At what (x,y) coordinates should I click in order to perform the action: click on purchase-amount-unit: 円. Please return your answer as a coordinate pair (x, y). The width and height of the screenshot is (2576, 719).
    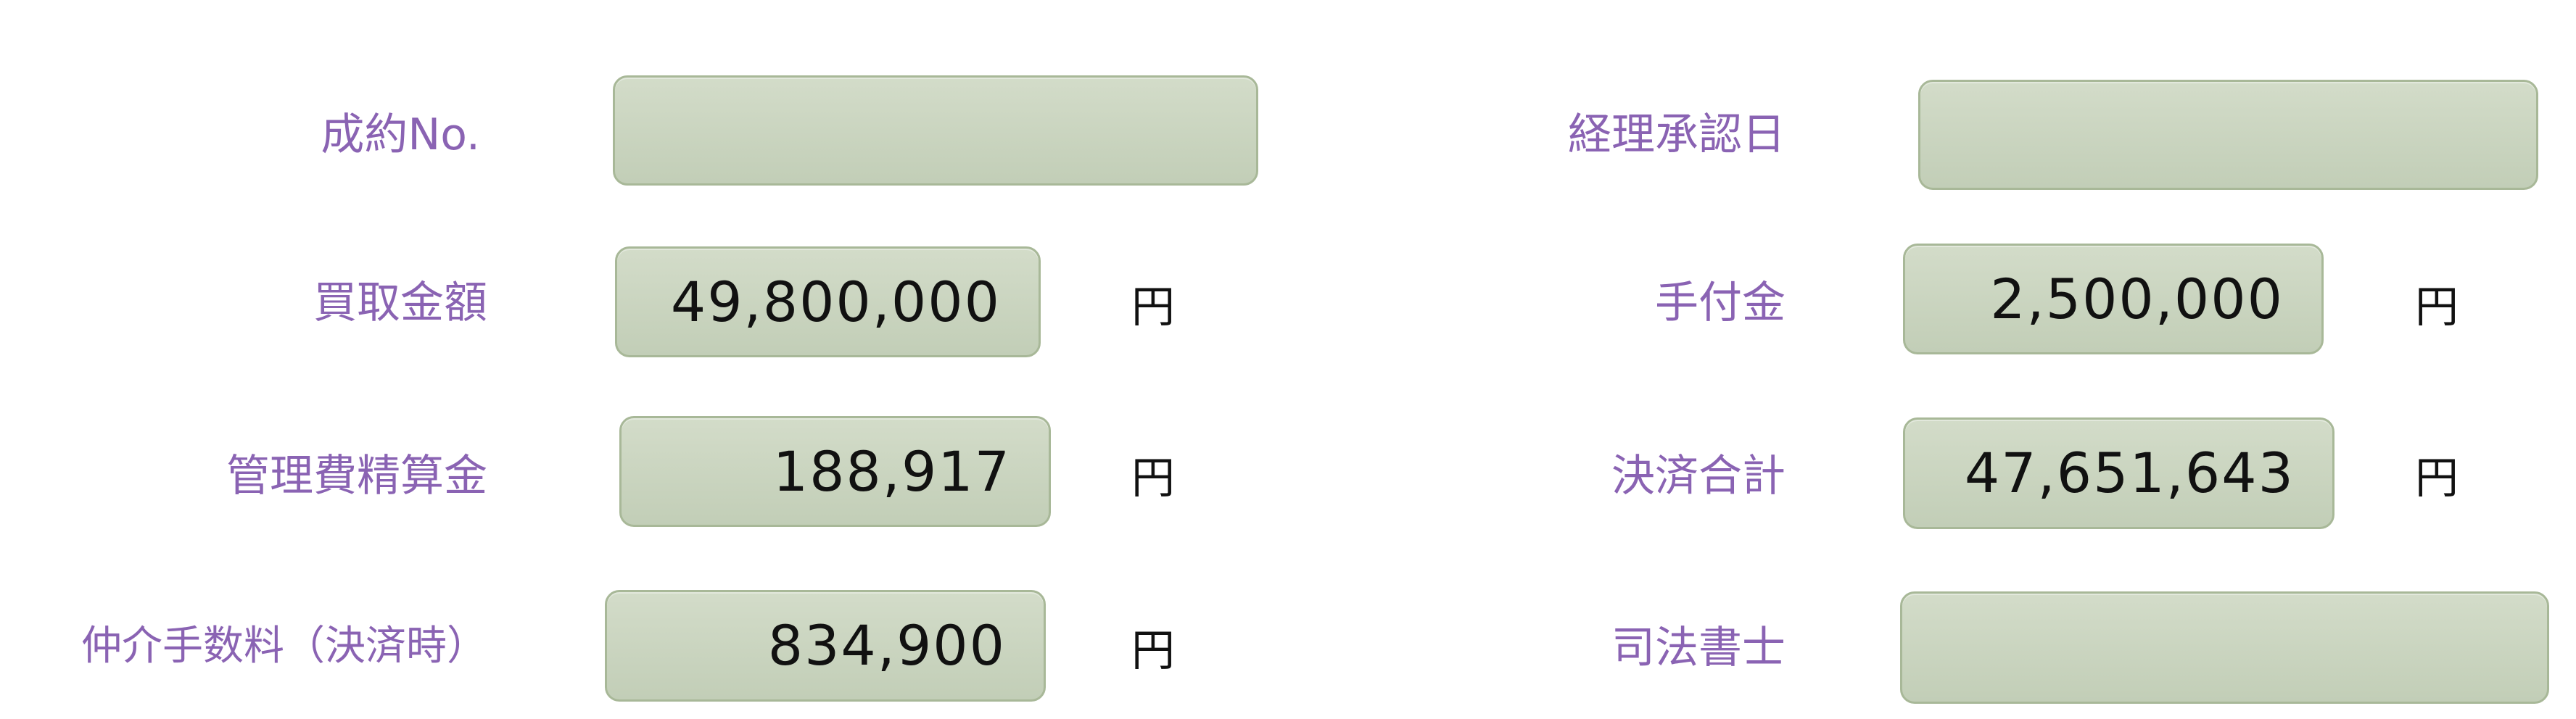
    Looking at the image, I should click on (1153, 307).